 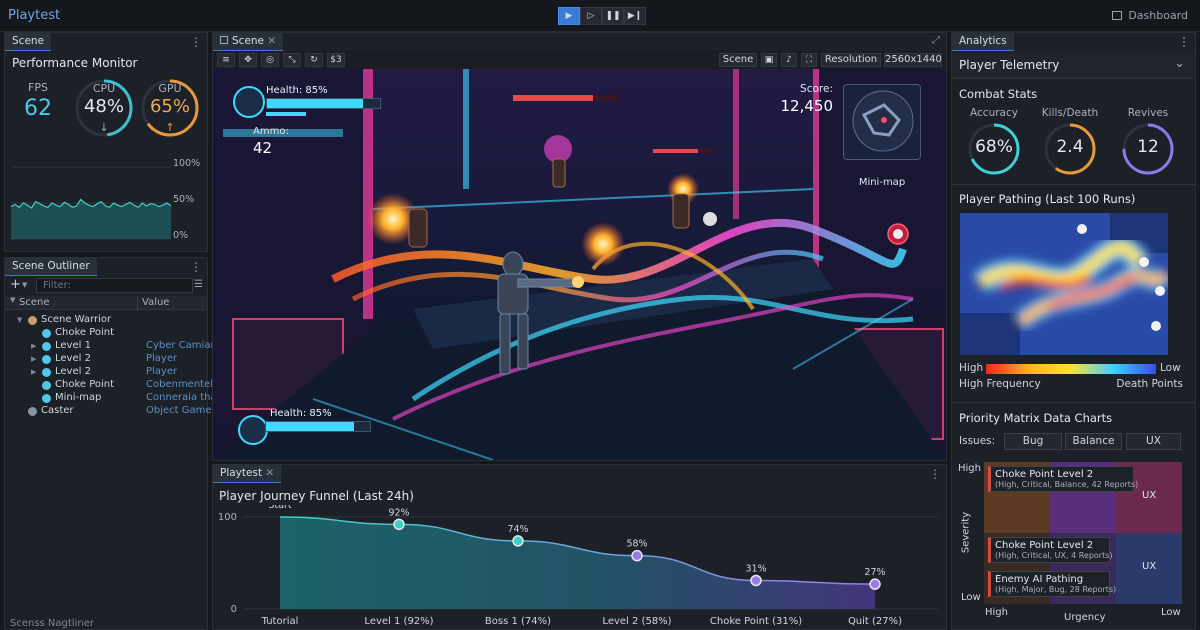 What do you see at coordinates (1171, 612) in the screenshot?
I see `urgency-low-label: Low` at bounding box center [1171, 612].